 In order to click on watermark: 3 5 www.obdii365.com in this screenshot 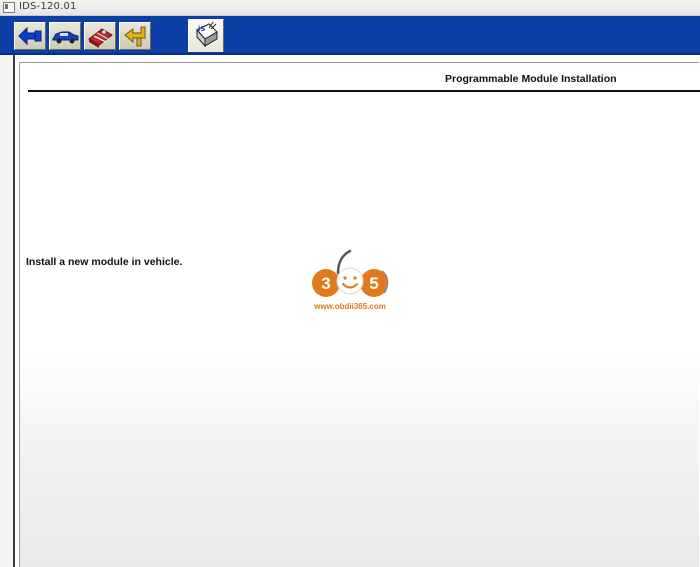, I will do `click(350, 281)`.